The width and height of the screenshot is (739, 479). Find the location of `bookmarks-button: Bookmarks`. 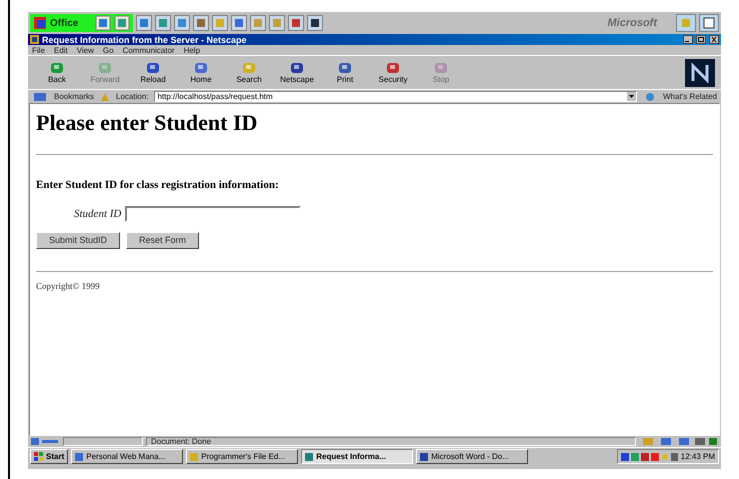

bookmarks-button: Bookmarks is located at coordinates (74, 96).